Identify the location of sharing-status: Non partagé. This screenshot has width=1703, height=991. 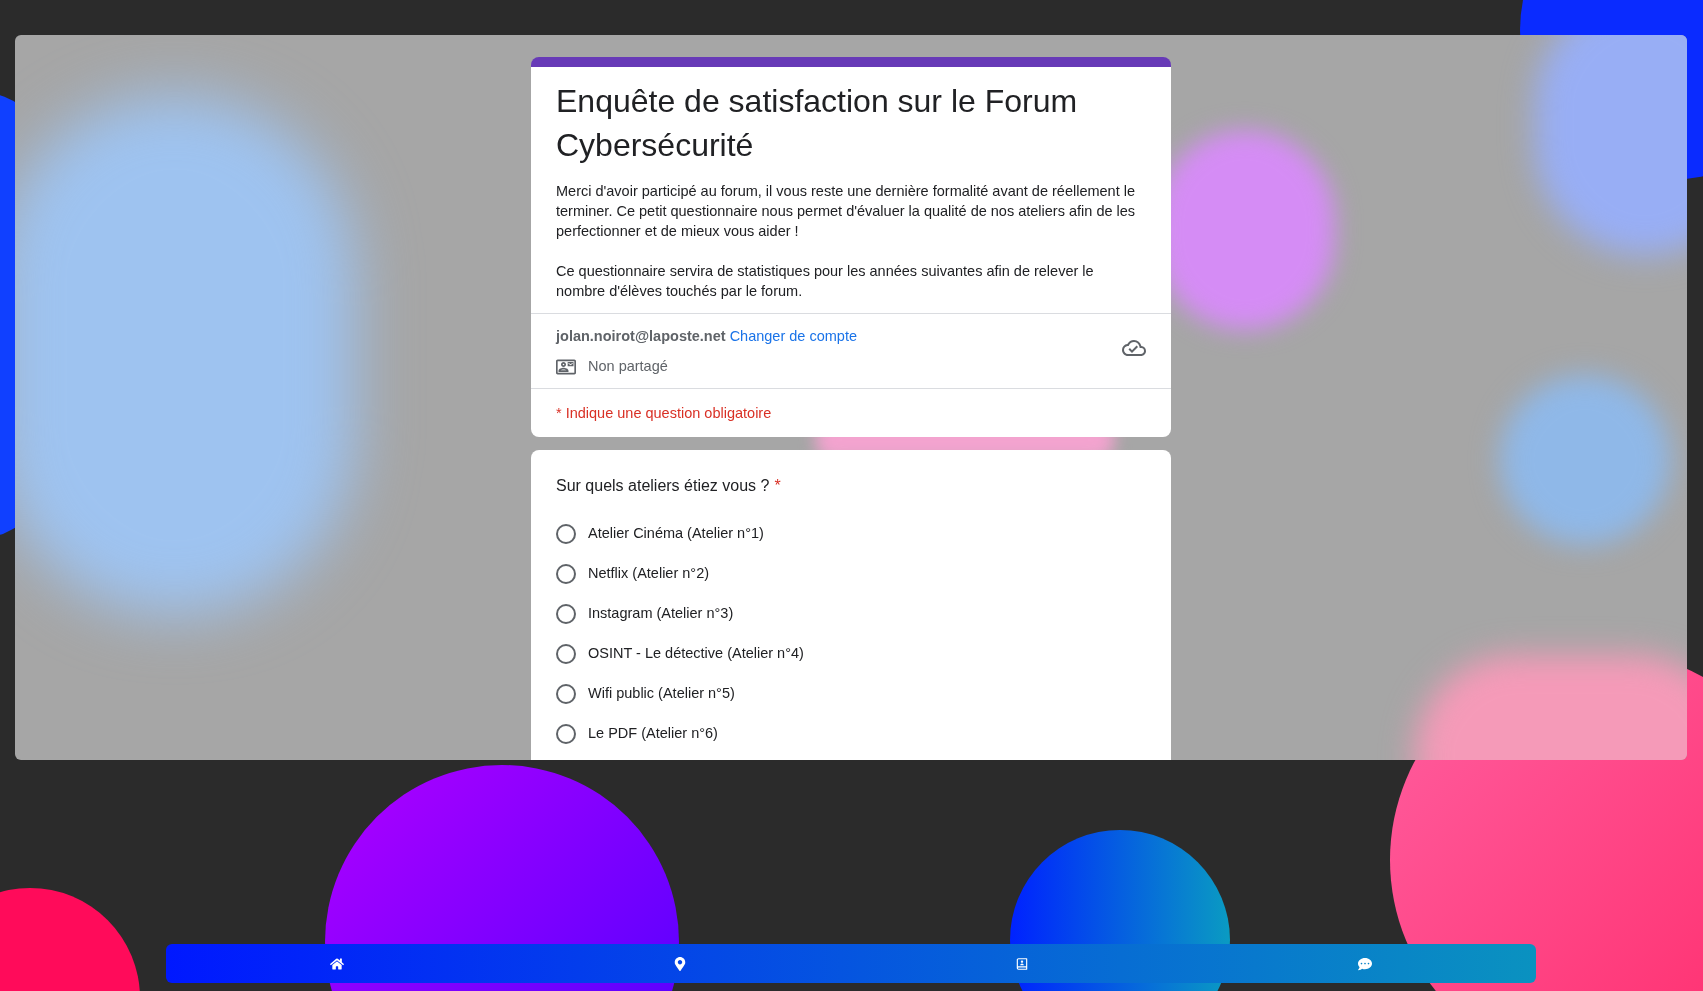
(628, 366).